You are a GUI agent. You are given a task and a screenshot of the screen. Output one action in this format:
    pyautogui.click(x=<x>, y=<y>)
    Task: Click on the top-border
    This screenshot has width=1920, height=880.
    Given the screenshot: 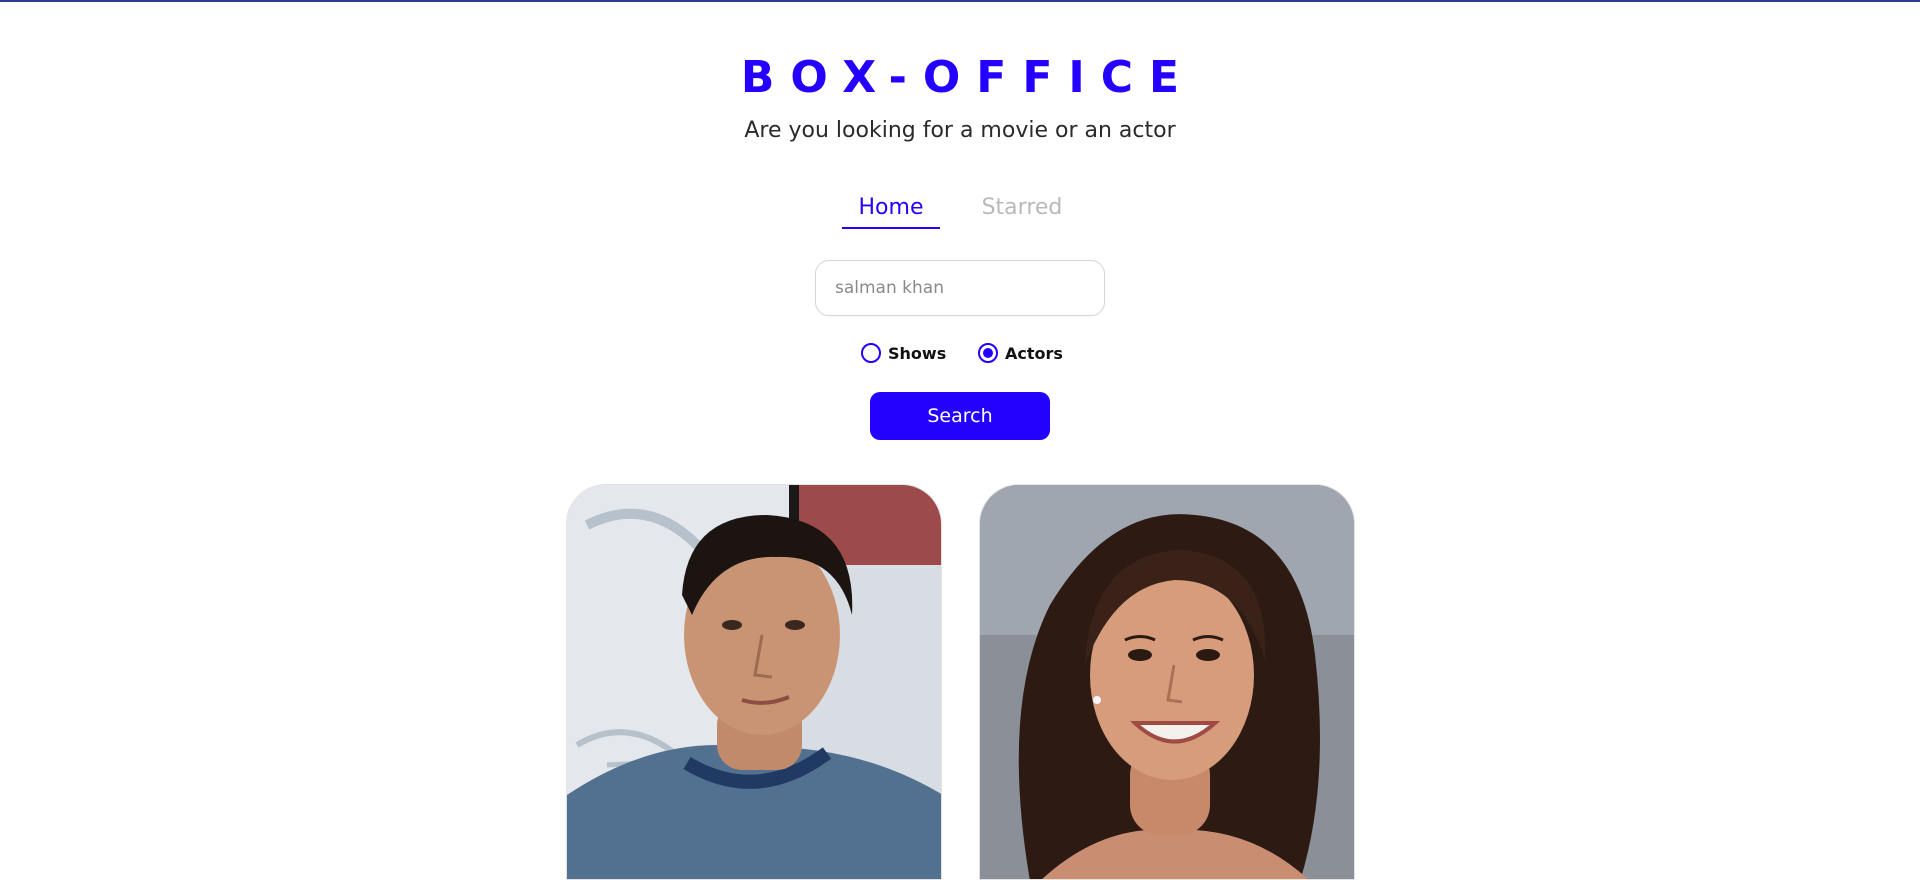 What is the action you would take?
    pyautogui.click(x=960, y=1)
    